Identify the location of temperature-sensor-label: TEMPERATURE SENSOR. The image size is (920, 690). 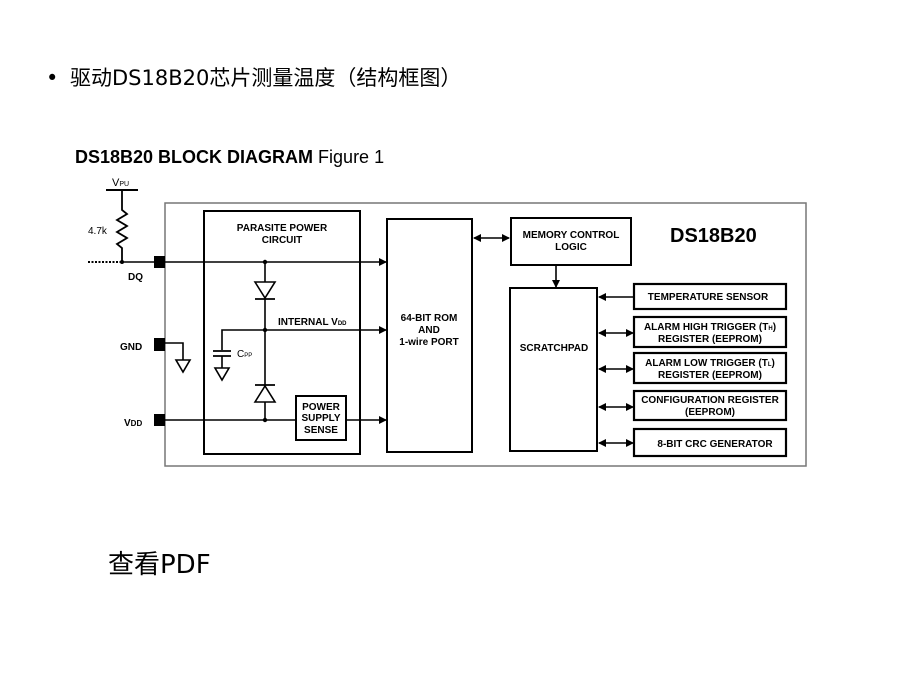
(708, 297).